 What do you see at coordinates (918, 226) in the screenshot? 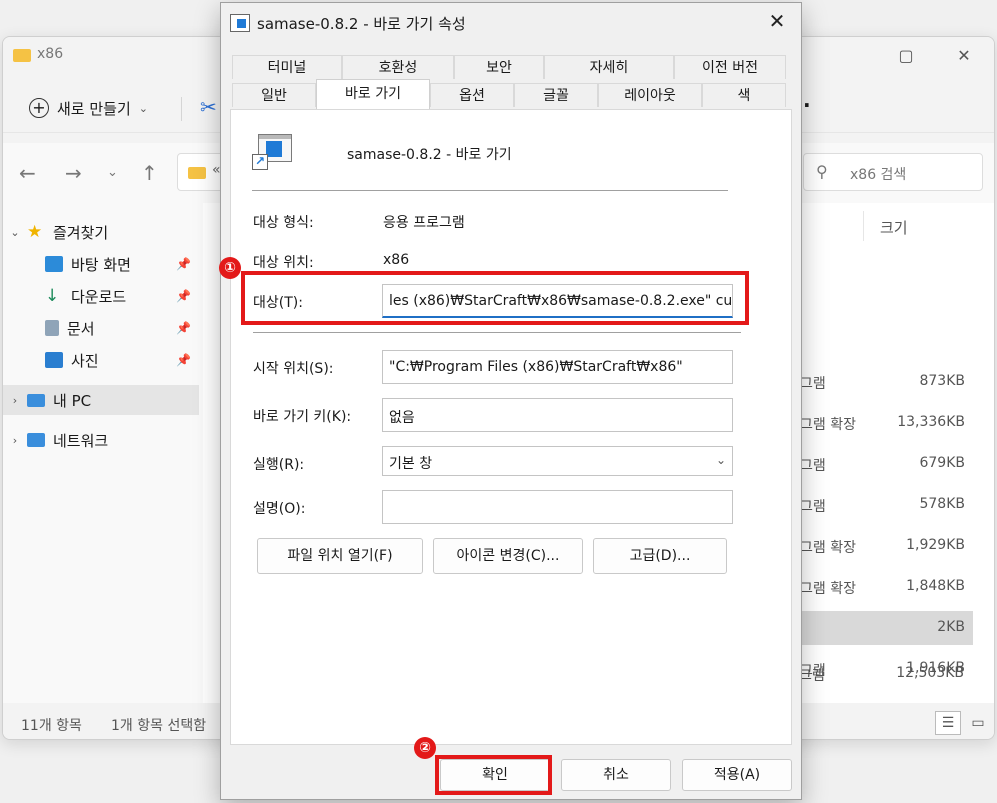
I see `column-header-size: 크기` at bounding box center [918, 226].